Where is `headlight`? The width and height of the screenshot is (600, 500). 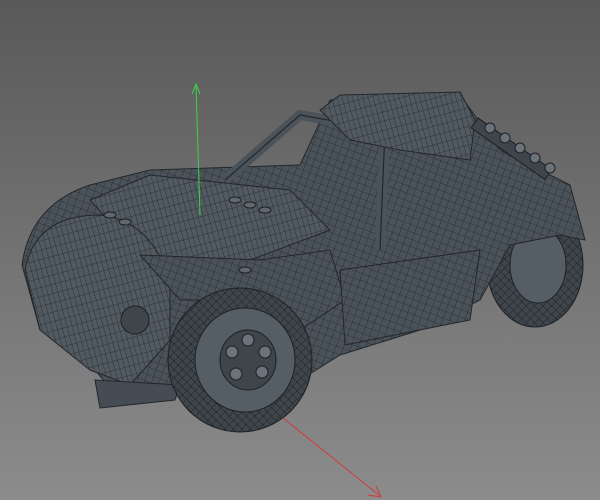
headlight is located at coordinates (135, 320).